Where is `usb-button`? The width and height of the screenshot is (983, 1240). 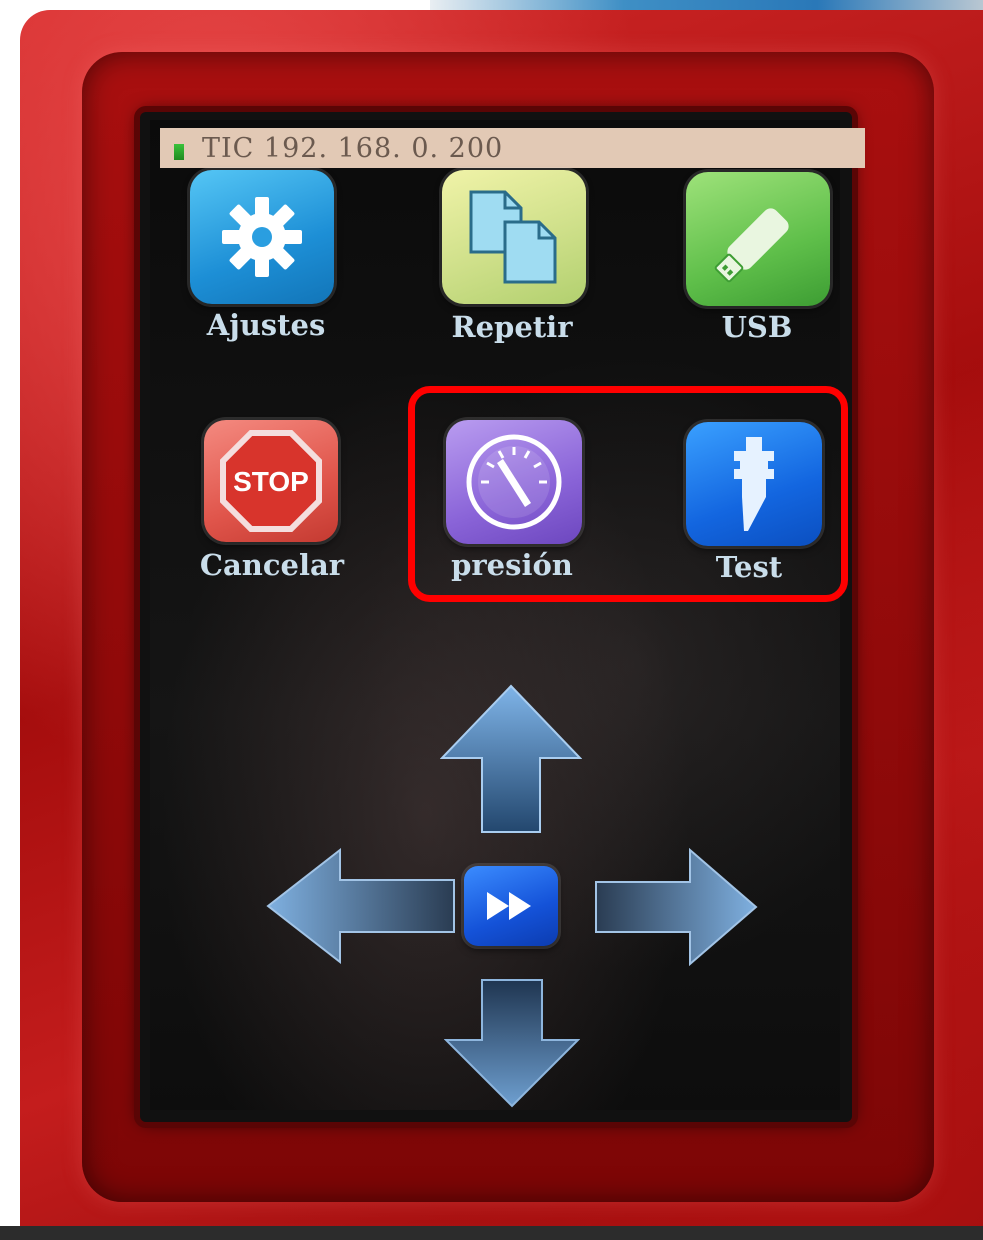
usb-button is located at coordinates (758, 239).